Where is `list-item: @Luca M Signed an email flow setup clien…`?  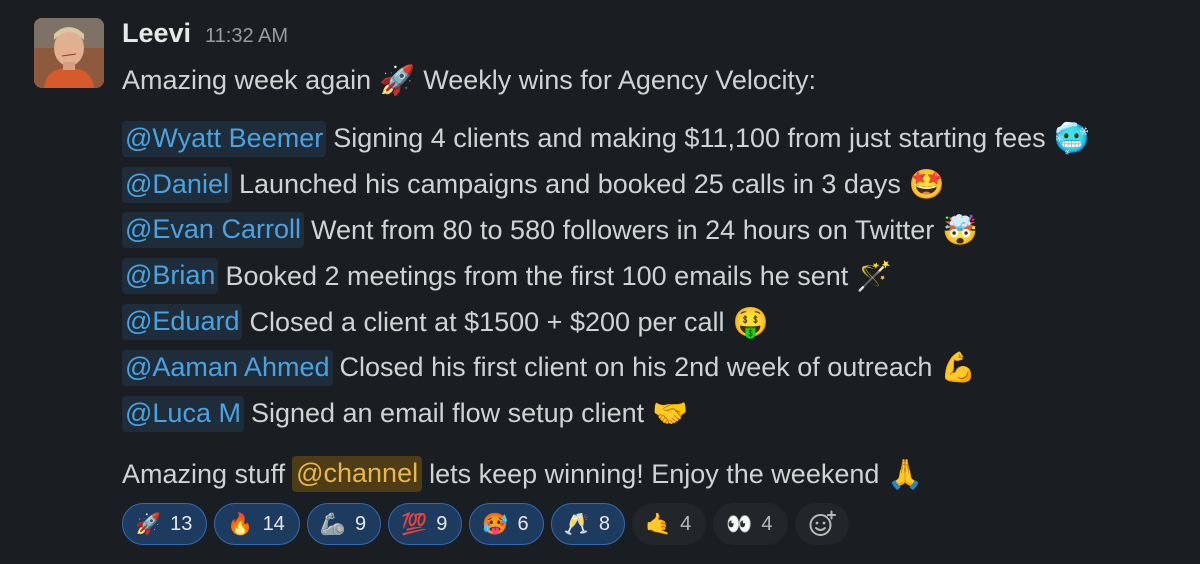
list-item: @Luca M Signed an email flow setup clien… is located at coordinates (606, 414).